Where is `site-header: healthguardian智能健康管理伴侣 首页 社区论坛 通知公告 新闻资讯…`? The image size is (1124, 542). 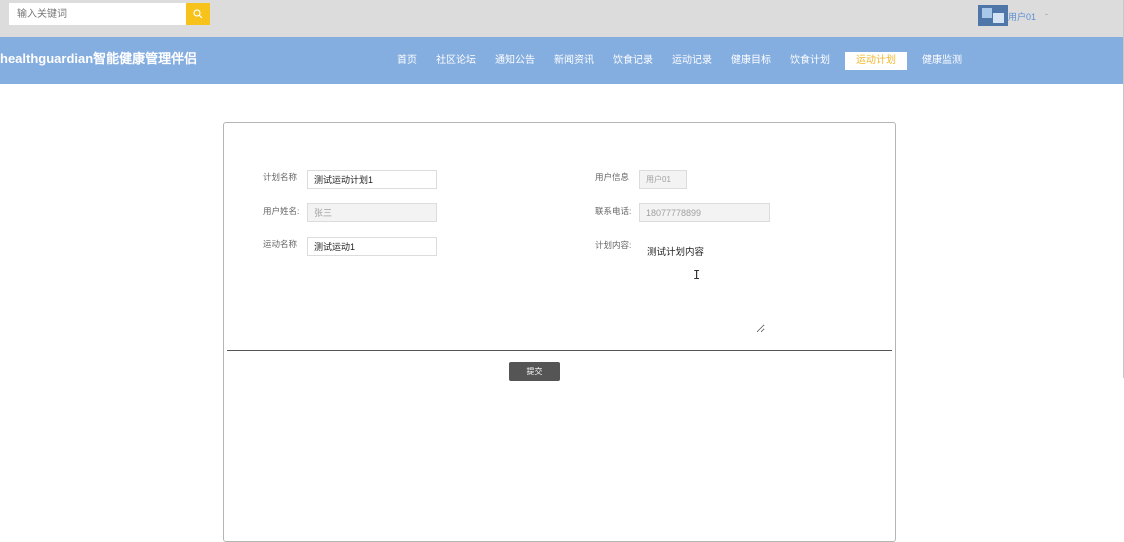
site-header: healthguardian智能健康管理伴侣 首页 社区论坛 通知公告 新闻资讯… is located at coordinates (562, 60).